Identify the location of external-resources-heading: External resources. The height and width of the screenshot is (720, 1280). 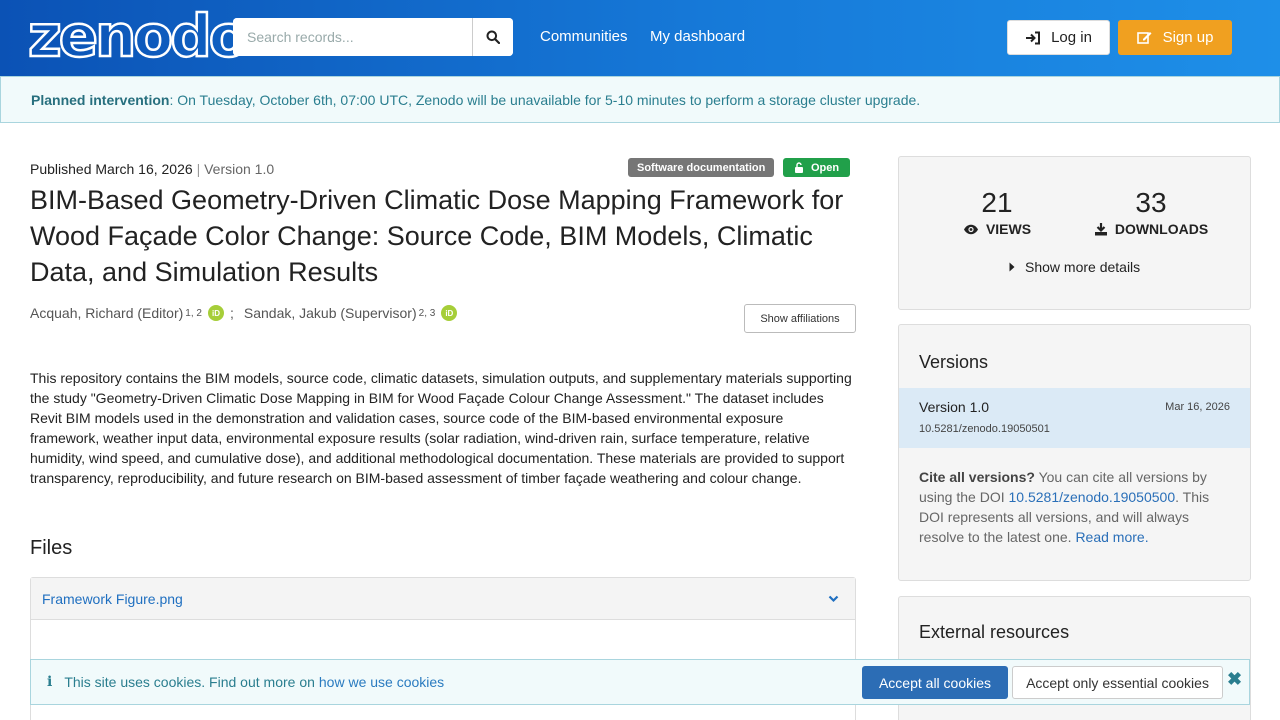
(994, 632).